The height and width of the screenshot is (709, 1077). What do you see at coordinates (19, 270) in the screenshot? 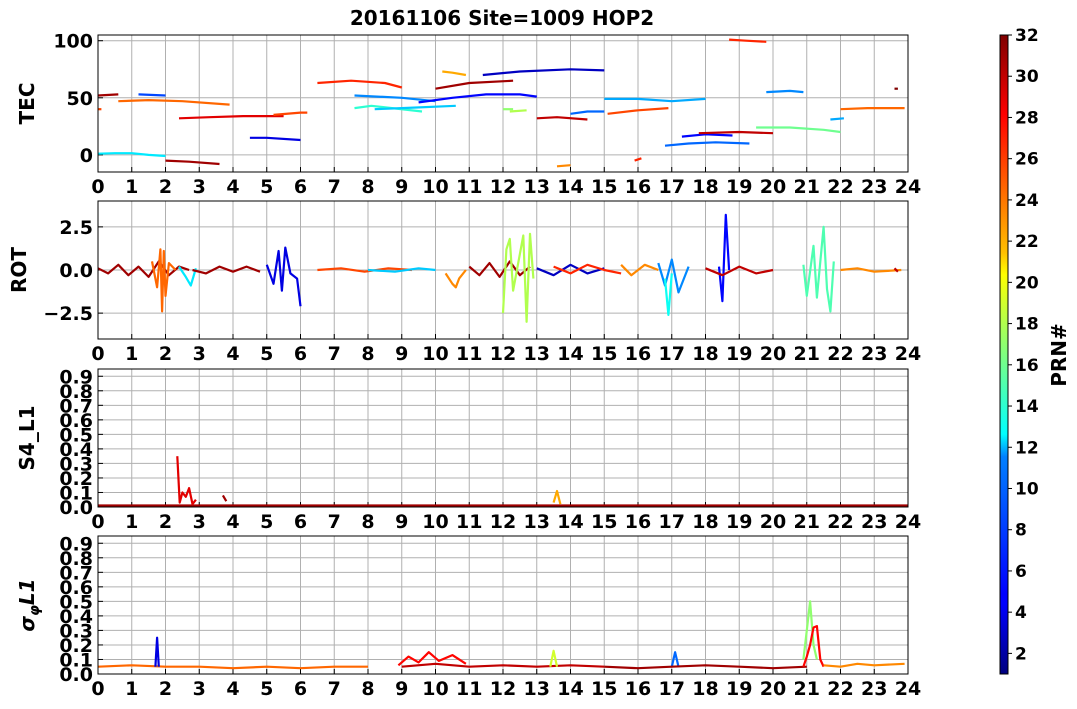
I see `y-axis-label: ROT` at bounding box center [19, 270].